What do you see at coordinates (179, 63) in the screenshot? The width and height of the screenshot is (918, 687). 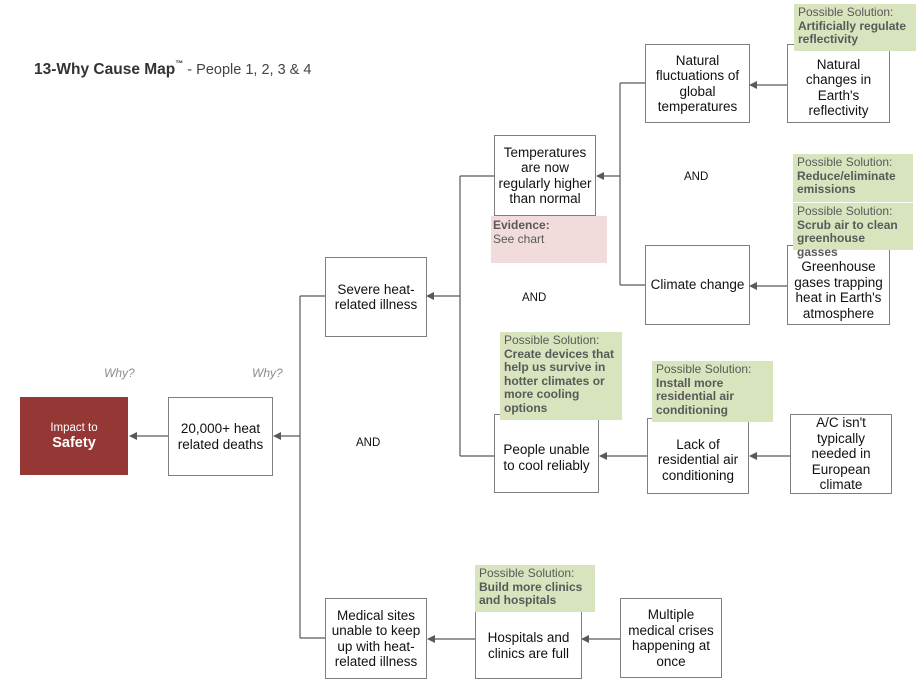 I see `trademark-symbol: ™` at bounding box center [179, 63].